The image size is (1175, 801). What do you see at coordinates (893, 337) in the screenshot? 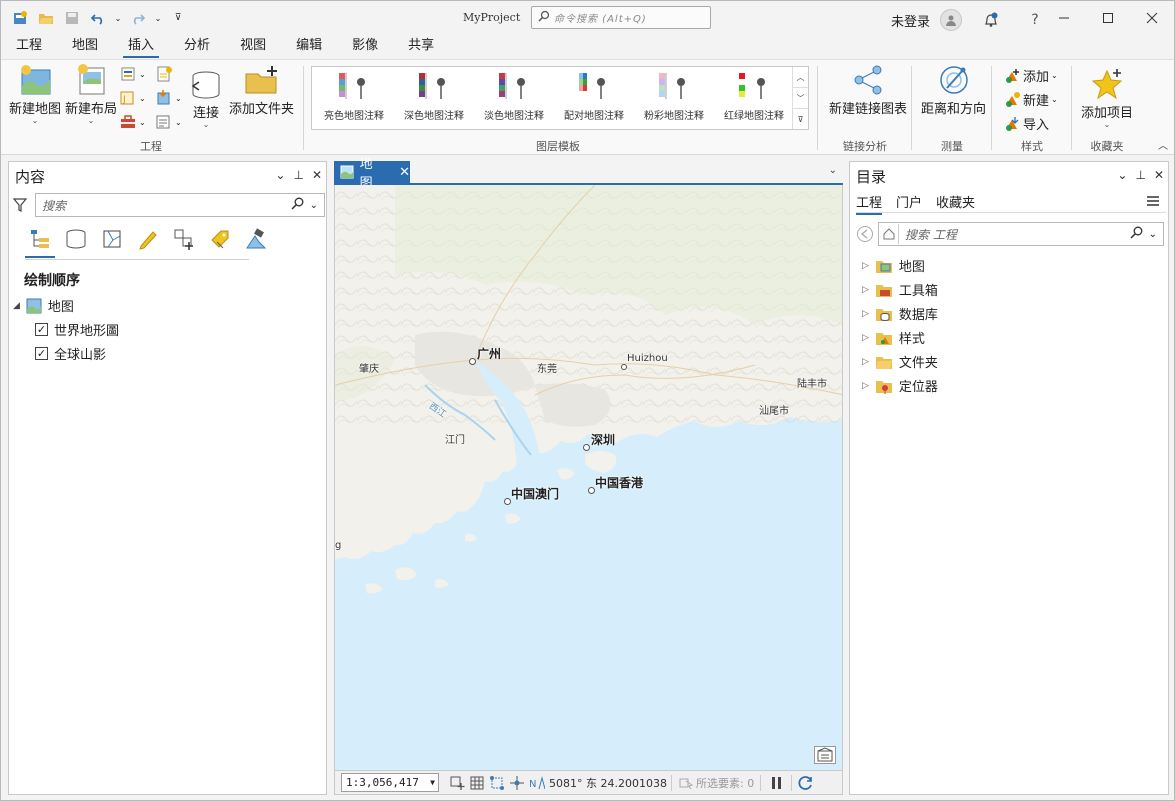
I see `catalog-item-styles: ▷ 样式` at bounding box center [893, 337].